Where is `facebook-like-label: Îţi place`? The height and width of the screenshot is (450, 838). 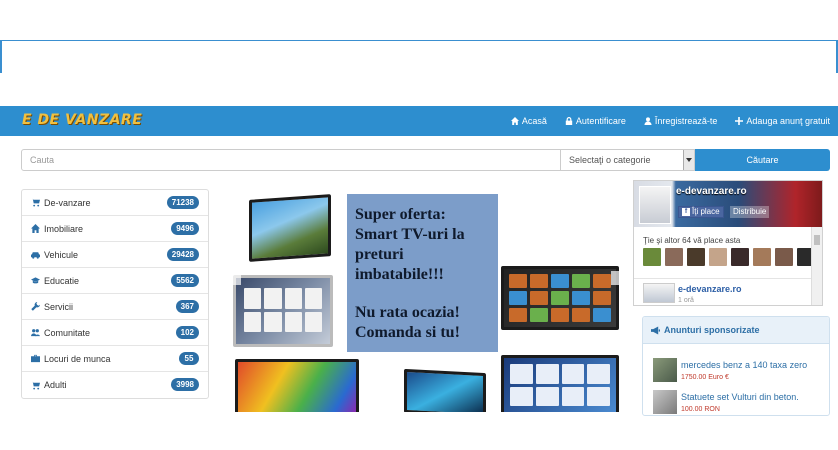 facebook-like-label: Îţi place is located at coordinates (706, 211).